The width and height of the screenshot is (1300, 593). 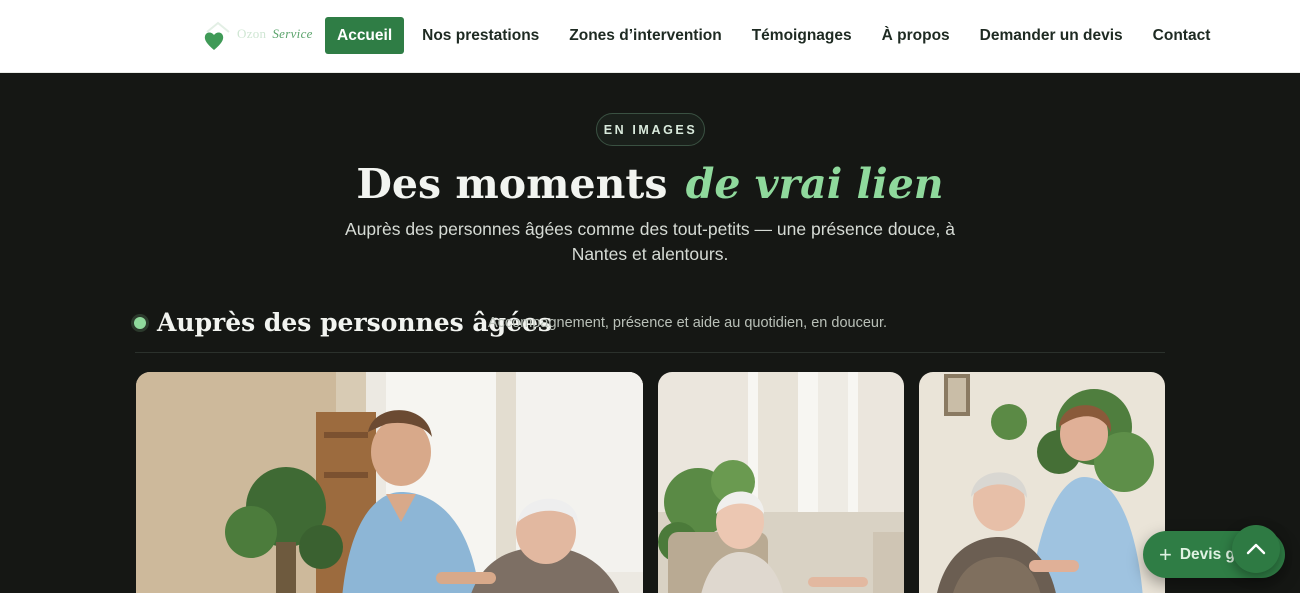 What do you see at coordinates (645, 35) in the screenshot?
I see `nav-item-zones: Zones d’intervention` at bounding box center [645, 35].